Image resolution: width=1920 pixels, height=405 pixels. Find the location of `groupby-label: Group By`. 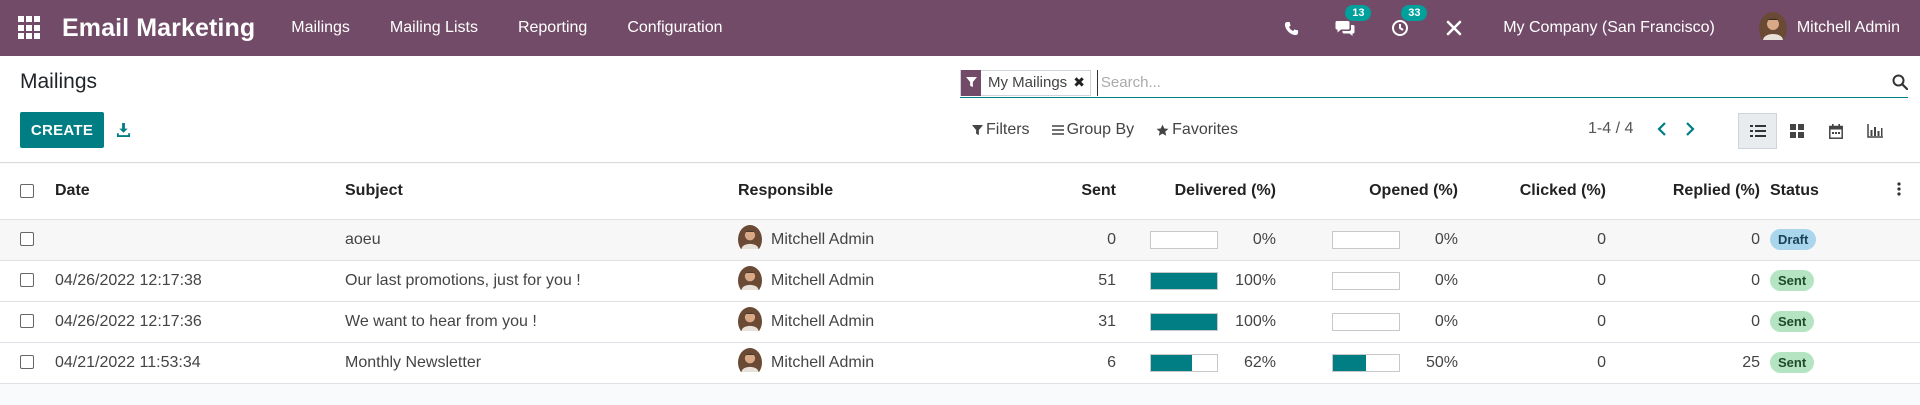

groupby-label: Group By is located at coordinates (1100, 129).